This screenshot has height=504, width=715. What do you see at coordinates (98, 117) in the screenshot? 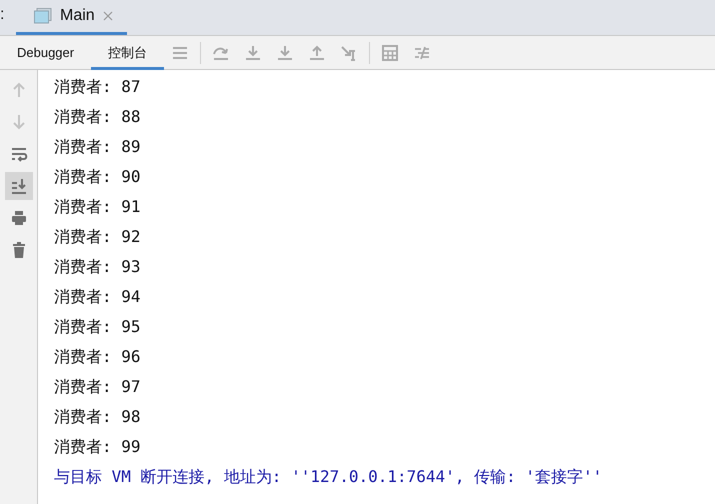
I see `console-line: 消费者: 88` at bounding box center [98, 117].